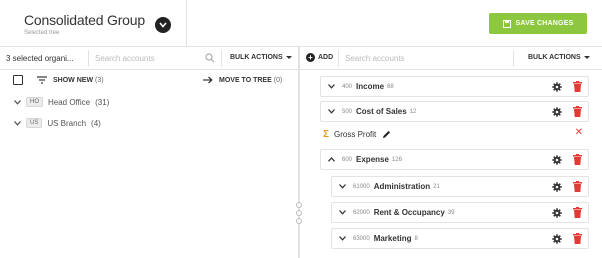 The image size is (602, 258). What do you see at coordinates (460, 238) in the screenshot?
I see `account-row-marketing: 63000 Marketing 8` at bounding box center [460, 238].